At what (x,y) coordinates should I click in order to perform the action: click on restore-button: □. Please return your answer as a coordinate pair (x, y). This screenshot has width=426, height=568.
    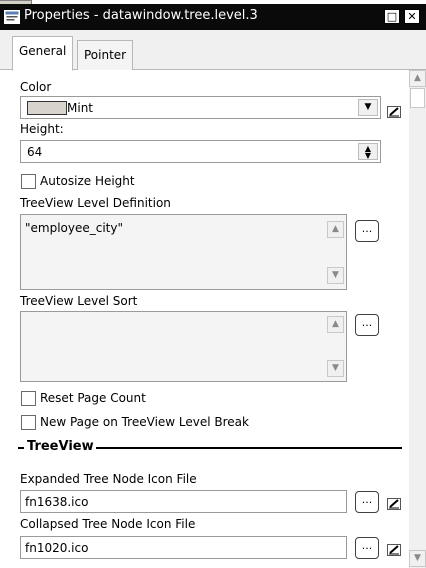
    Looking at the image, I should click on (392, 16).